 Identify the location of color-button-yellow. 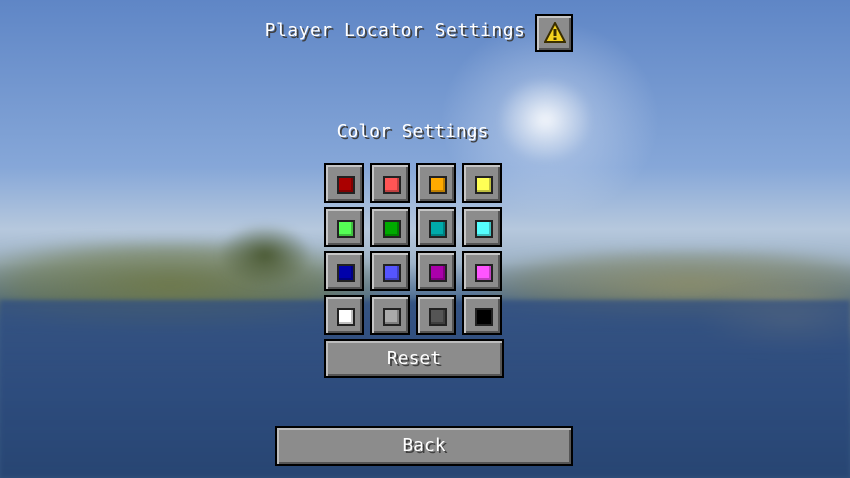
(482, 183).